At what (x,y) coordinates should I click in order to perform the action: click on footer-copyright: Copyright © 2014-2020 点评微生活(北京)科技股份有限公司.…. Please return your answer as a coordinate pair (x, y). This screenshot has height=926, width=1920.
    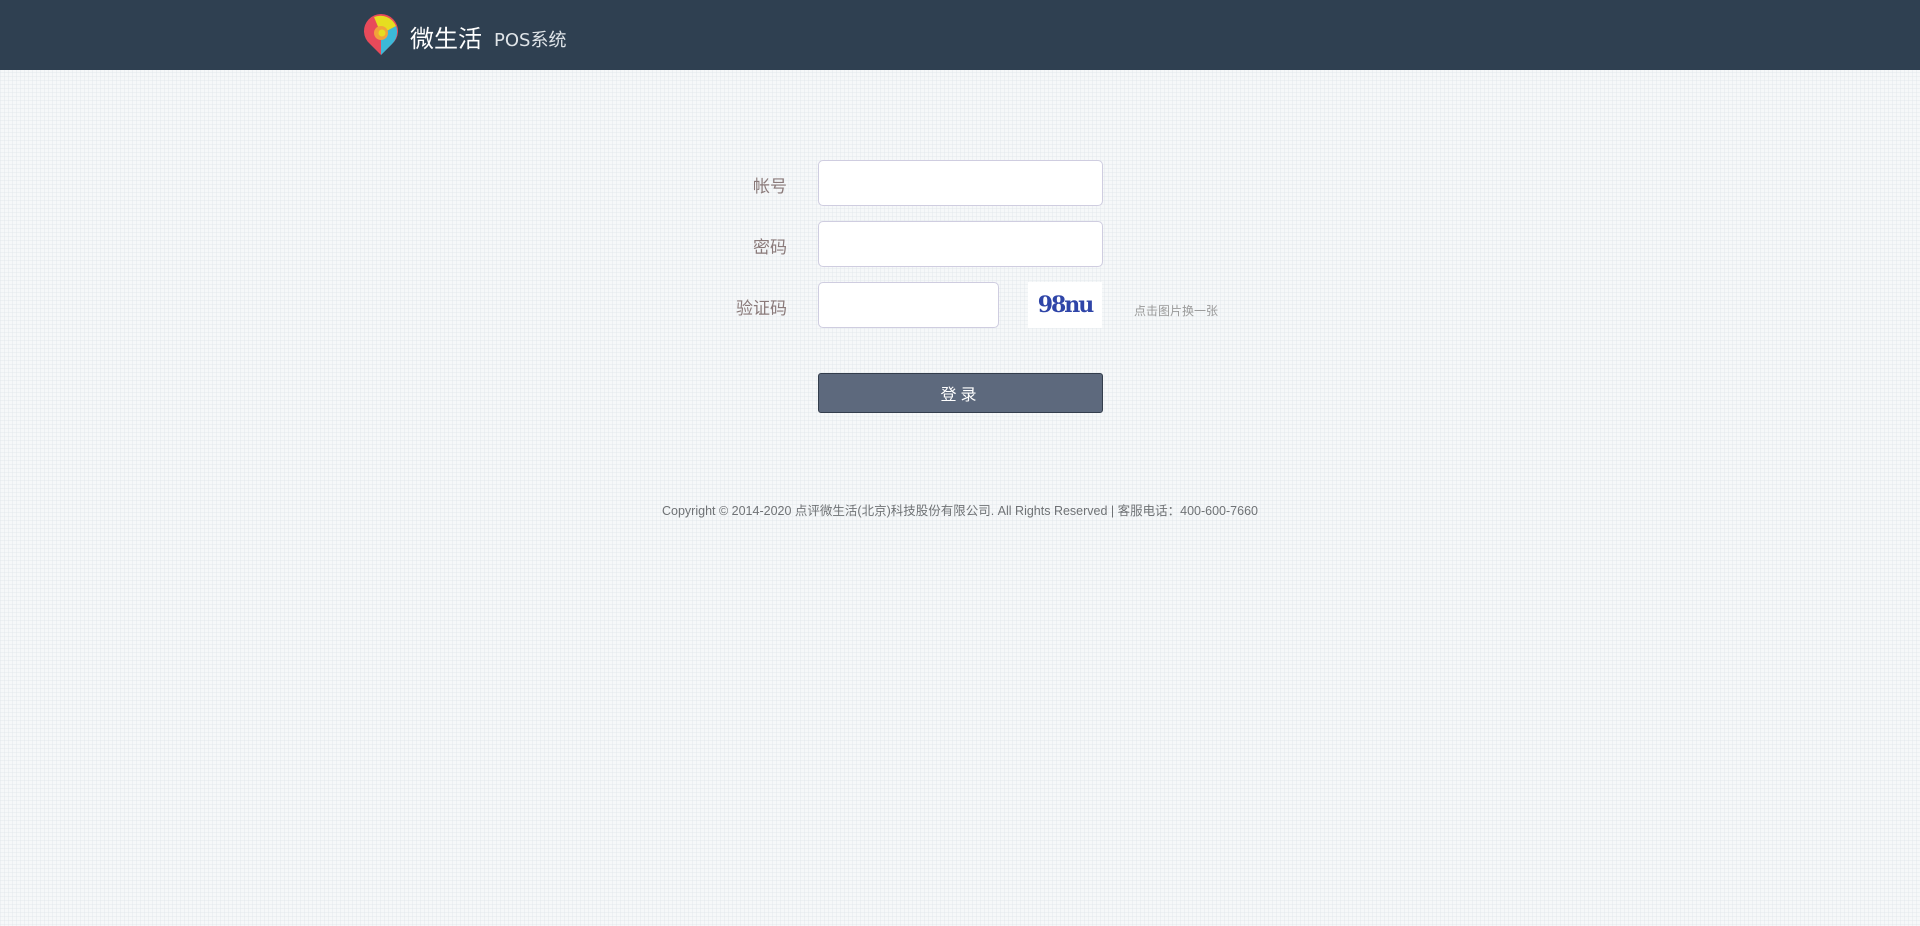
    Looking at the image, I should click on (960, 511).